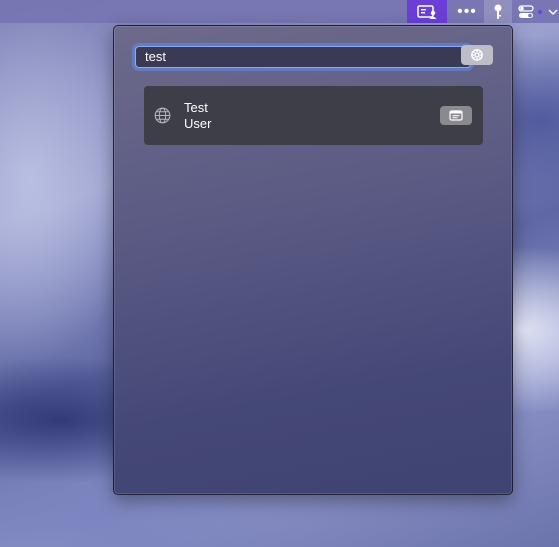  I want to click on menu-bar: •••, so click(279, 11).